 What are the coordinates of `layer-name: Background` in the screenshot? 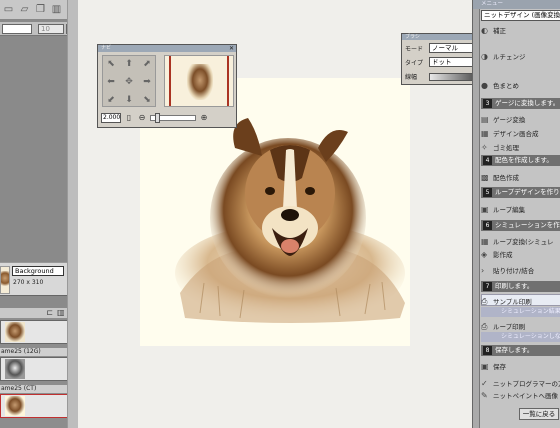 It's located at (38, 271).